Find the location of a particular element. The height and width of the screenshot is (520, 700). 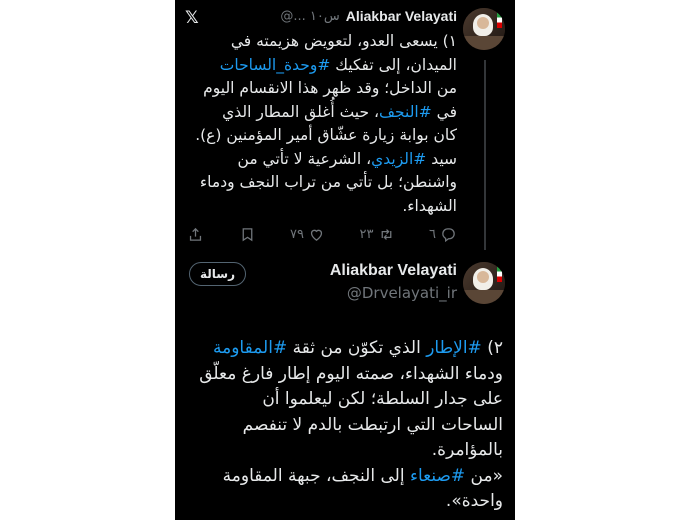

reply-button: ٦ is located at coordinates (443, 234).